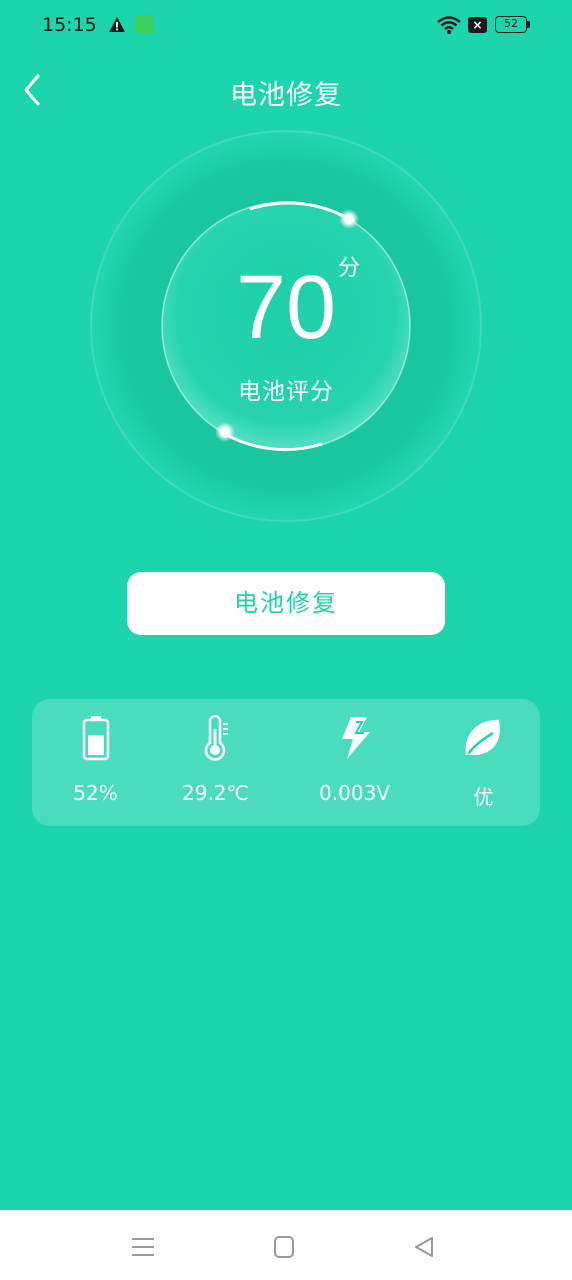  What do you see at coordinates (528, 24) in the screenshot?
I see `battery-tip` at bounding box center [528, 24].